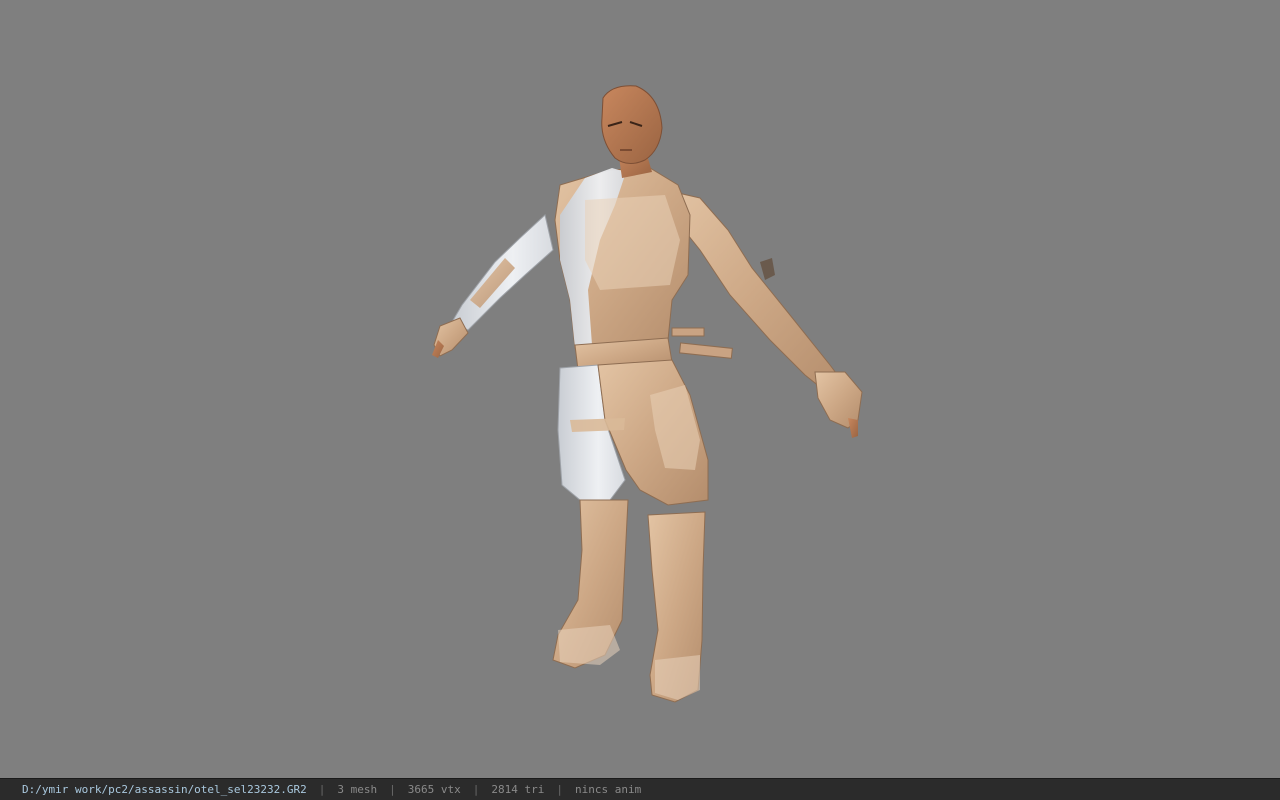  Describe the element at coordinates (632, 131) in the screenshot. I see `head` at that location.